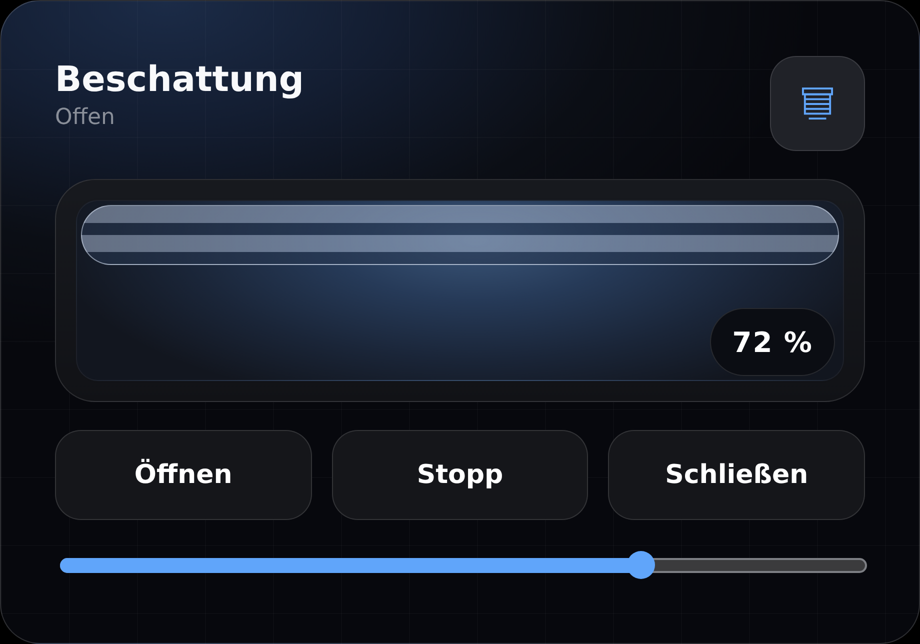 This screenshot has width=920, height=644. I want to click on position-slider, so click(463, 565).